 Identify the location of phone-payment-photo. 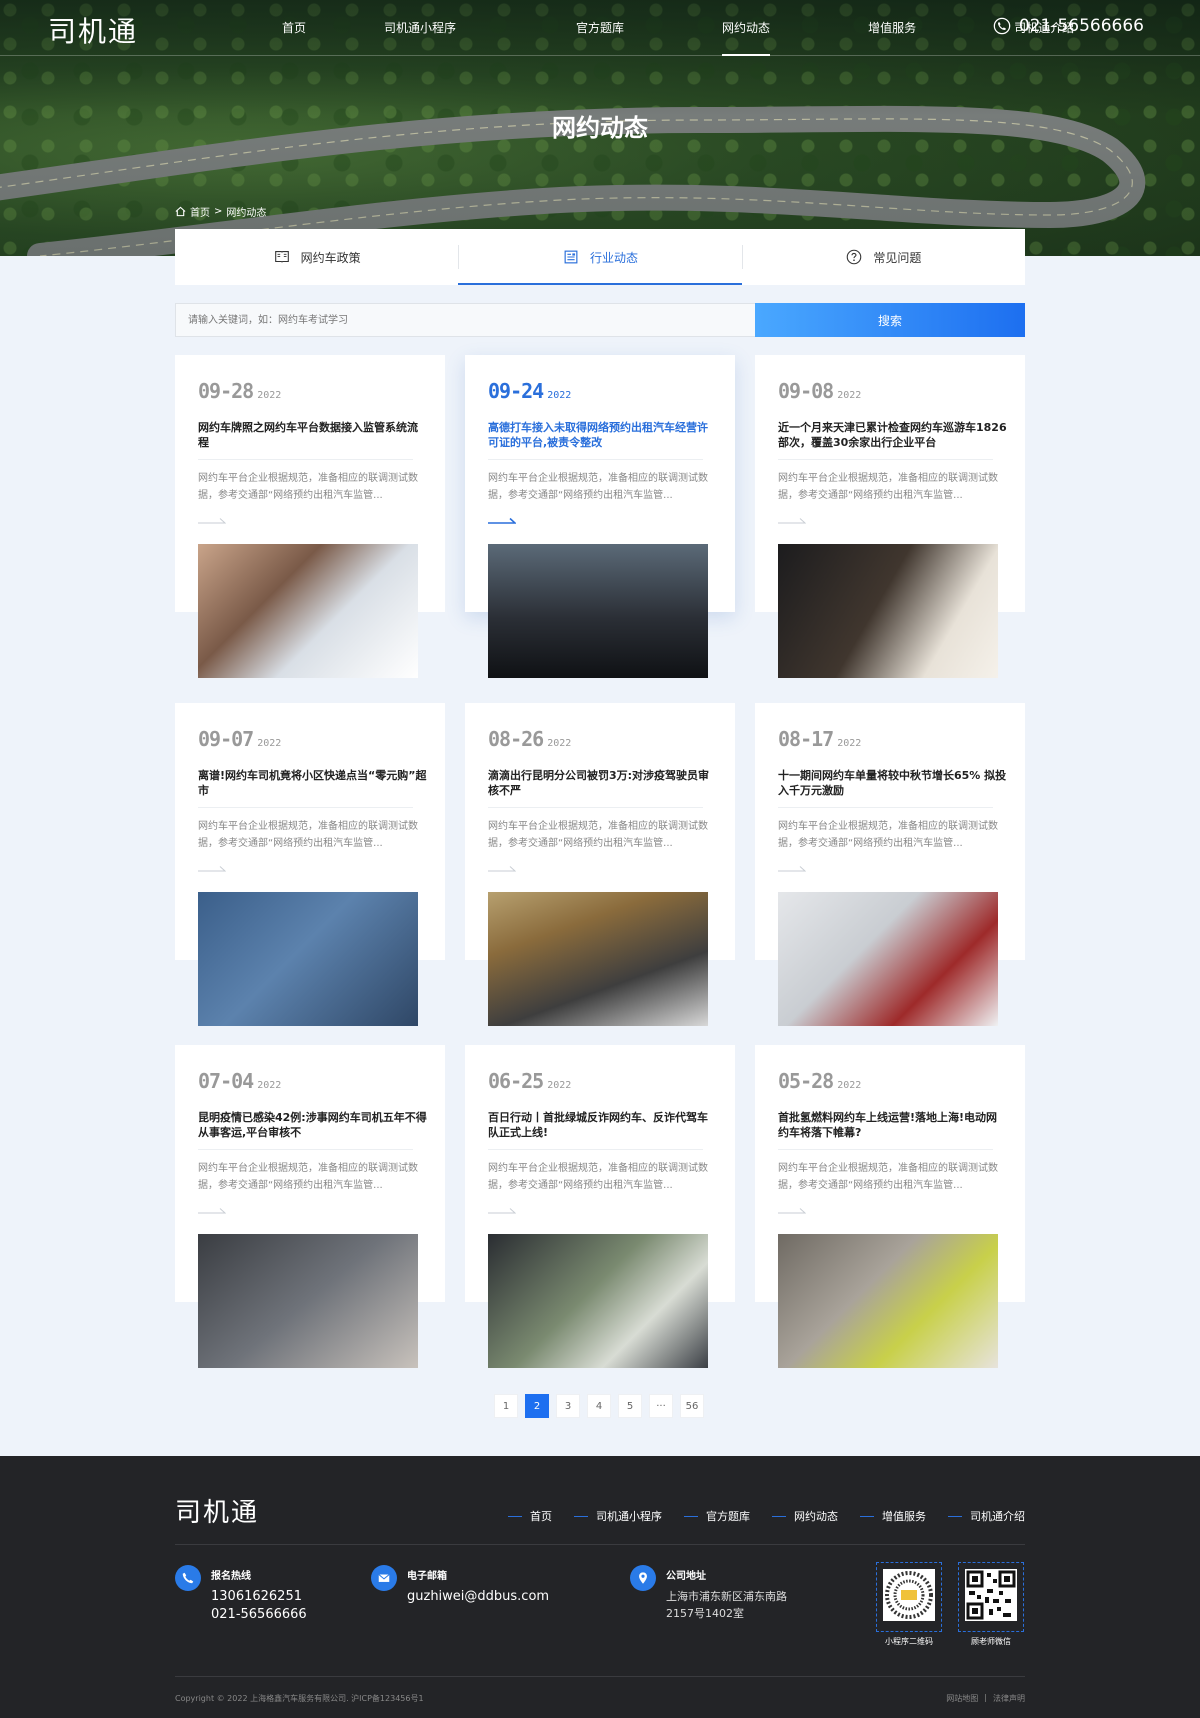
(308, 611).